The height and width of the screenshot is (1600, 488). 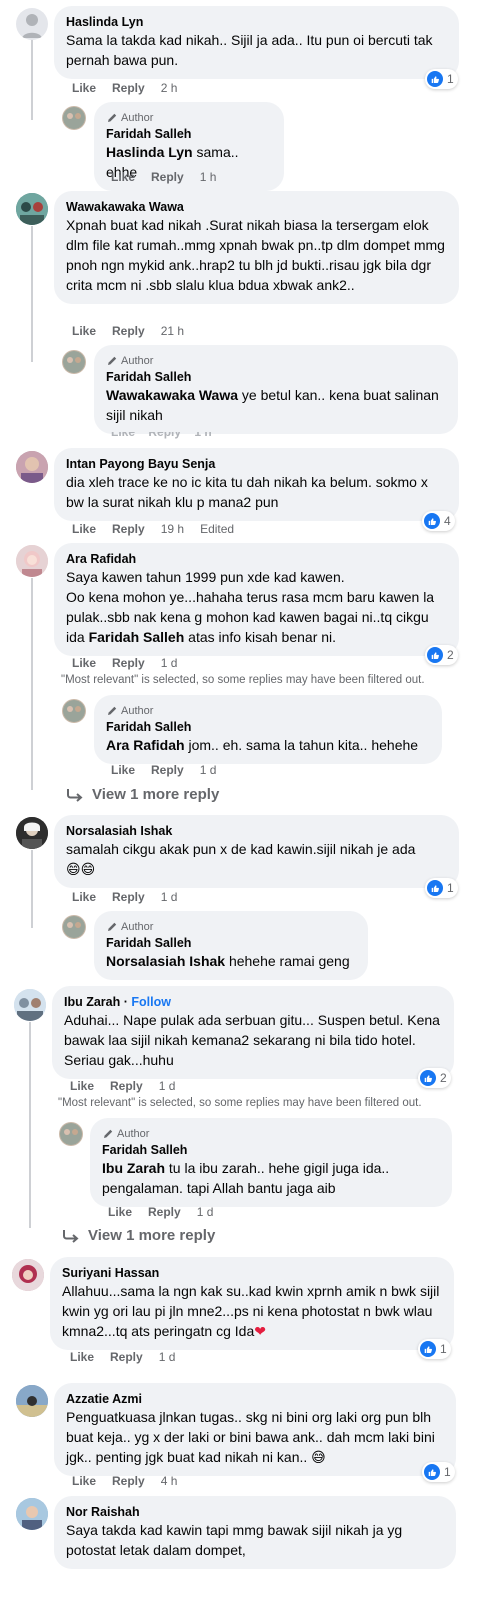 I want to click on comment-author: Azzatie Azmi, so click(x=255, y=1399).